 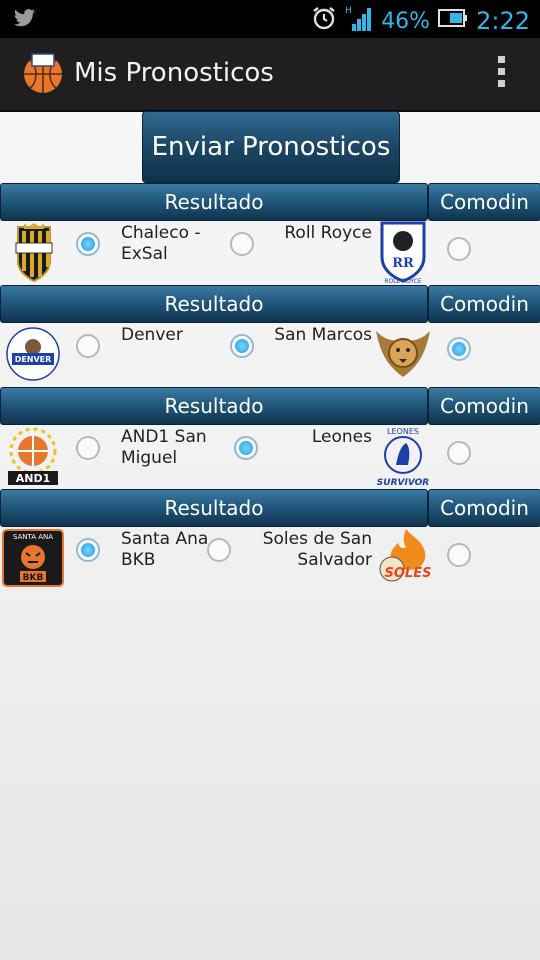 What do you see at coordinates (403, 456) in the screenshot?
I see `away-team-logo: LEONES SURVIVOR` at bounding box center [403, 456].